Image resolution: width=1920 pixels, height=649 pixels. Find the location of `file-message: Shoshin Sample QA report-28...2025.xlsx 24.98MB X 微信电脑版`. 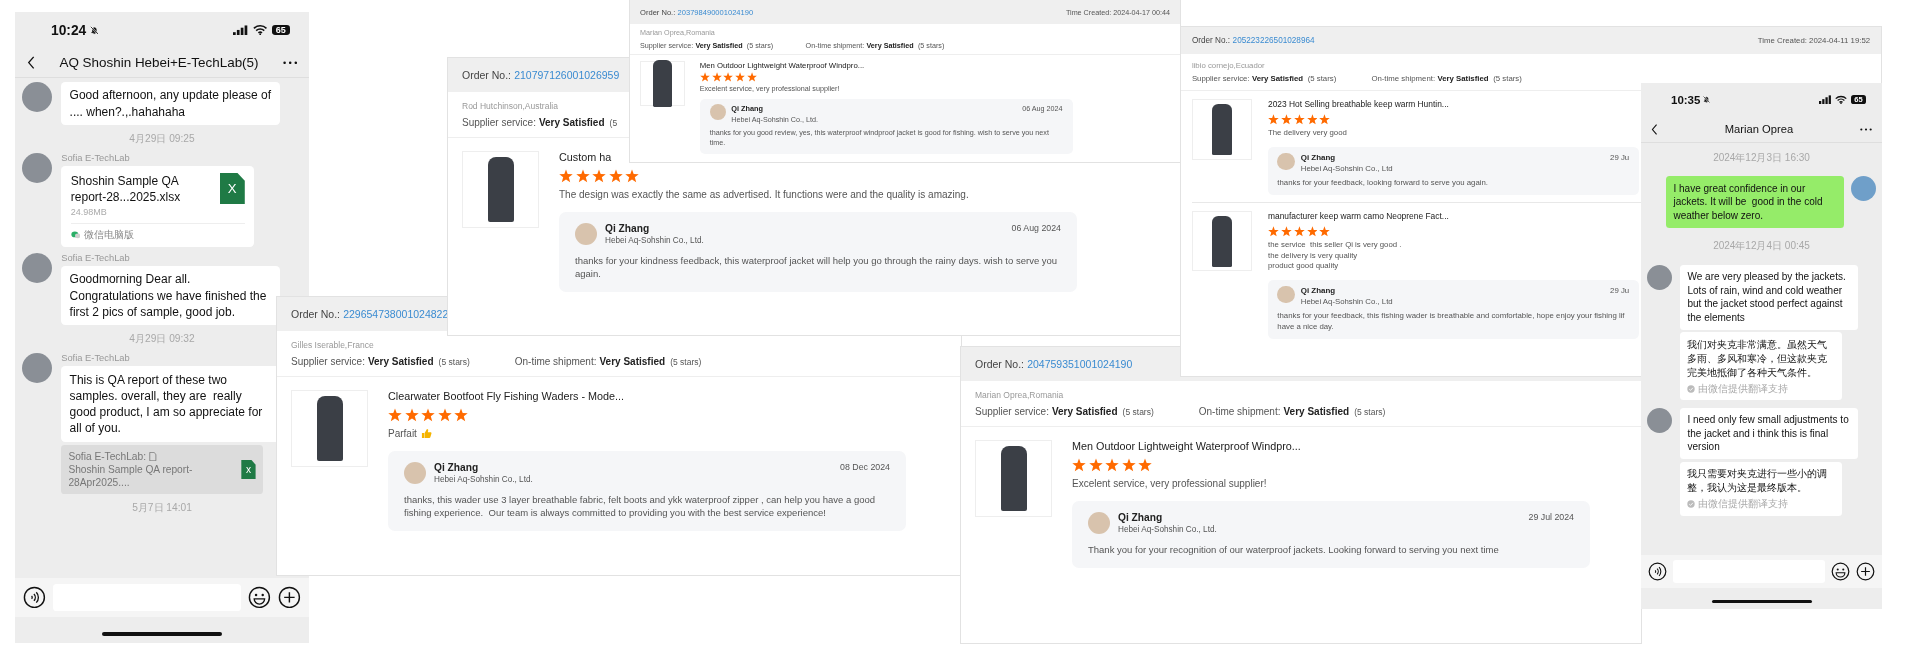

file-message: Shoshin Sample QA report-28...2025.xlsx 24.98MB X 微信电脑版 is located at coordinates (158, 206).